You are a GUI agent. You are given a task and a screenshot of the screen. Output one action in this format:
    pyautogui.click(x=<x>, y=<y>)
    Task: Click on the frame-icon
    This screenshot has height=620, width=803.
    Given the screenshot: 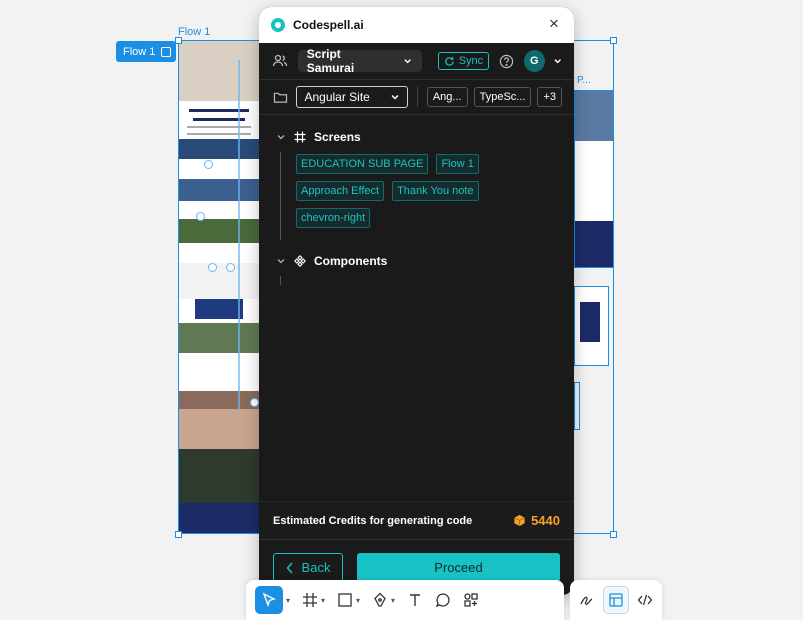 What is the action you would take?
    pyautogui.click(x=310, y=600)
    